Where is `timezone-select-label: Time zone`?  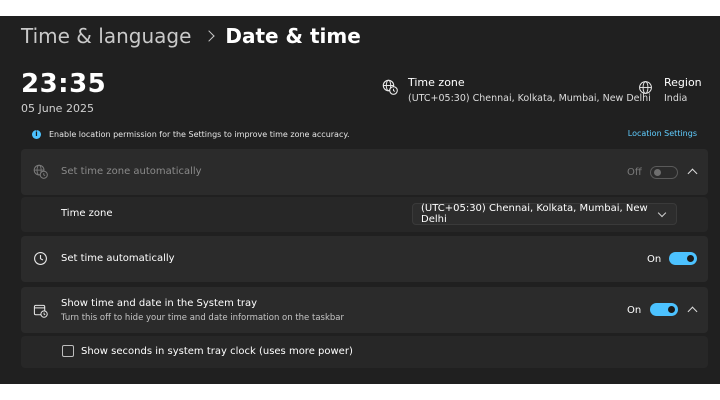 timezone-select-label: Time zone is located at coordinates (87, 213).